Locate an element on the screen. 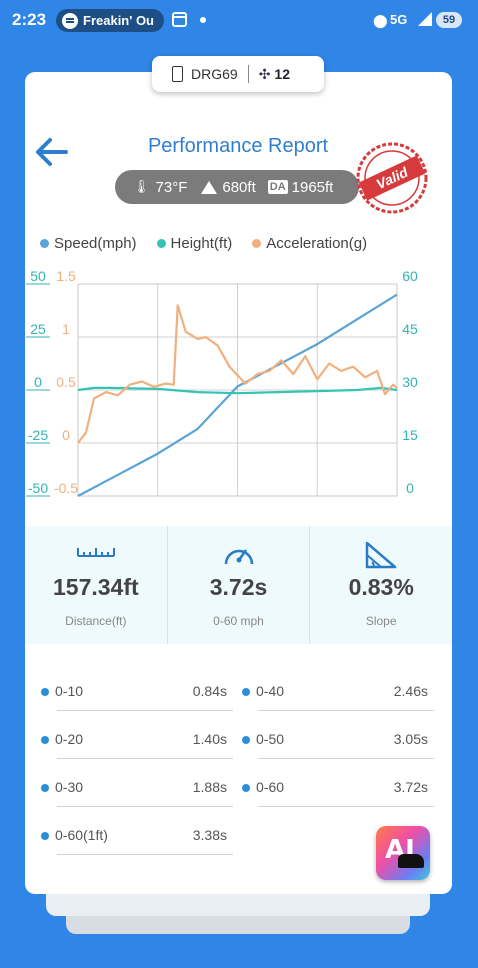 Image resolution: width=478 pixels, height=968 pixels. left-axis-tick: 25 is located at coordinates (38, 329).